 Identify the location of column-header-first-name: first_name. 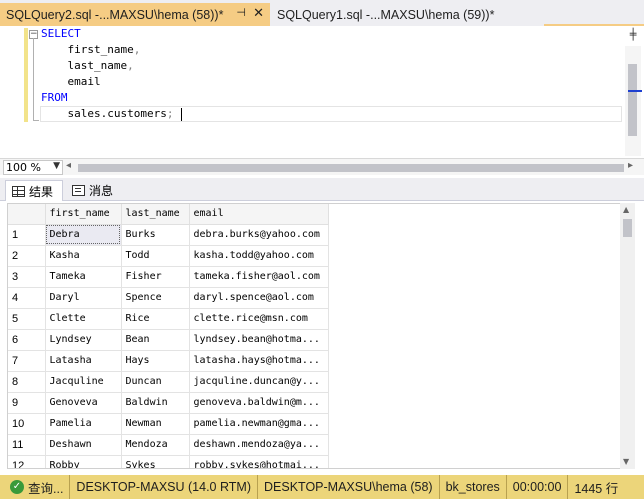
(83, 214).